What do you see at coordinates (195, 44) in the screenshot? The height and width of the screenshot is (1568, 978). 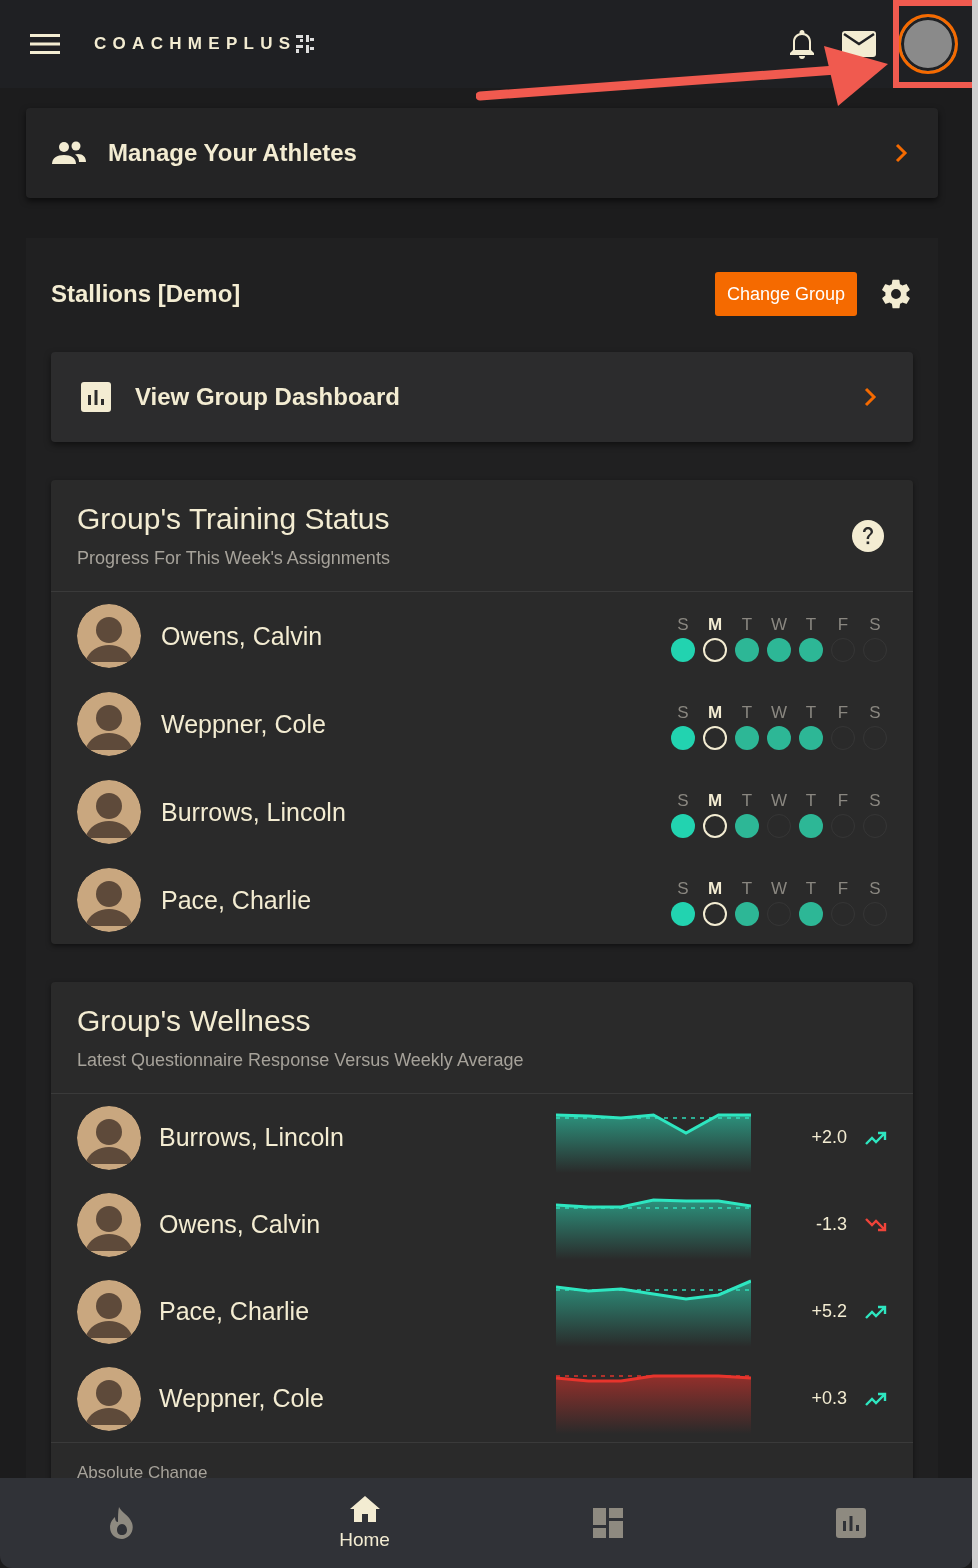 I see `logo-text: COACHMEPLUS` at bounding box center [195, 44].